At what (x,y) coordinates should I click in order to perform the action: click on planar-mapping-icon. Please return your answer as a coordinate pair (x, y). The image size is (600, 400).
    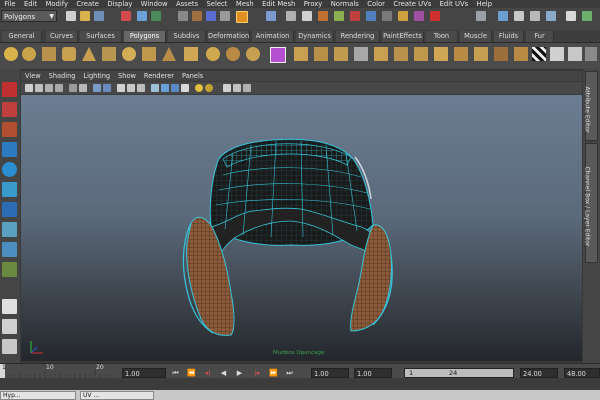
    Looking at the image, I should click on (501, 54).